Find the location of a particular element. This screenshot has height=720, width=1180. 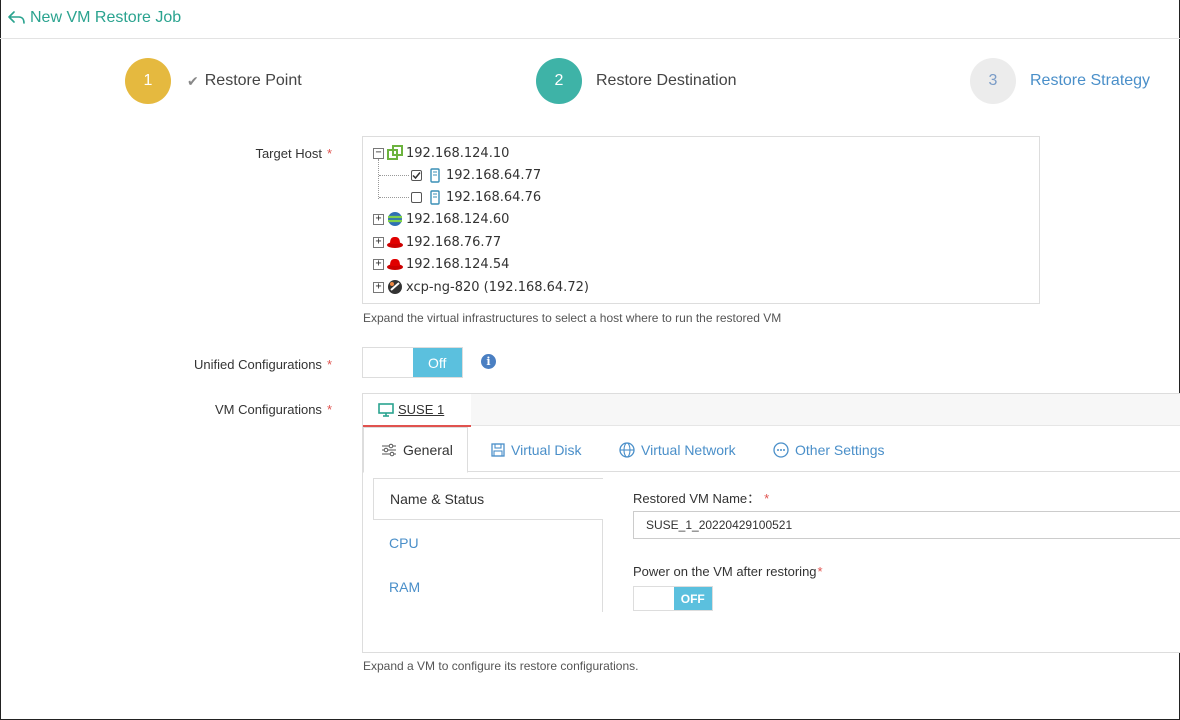

tab-label: General is located at coordinates (428, 450).